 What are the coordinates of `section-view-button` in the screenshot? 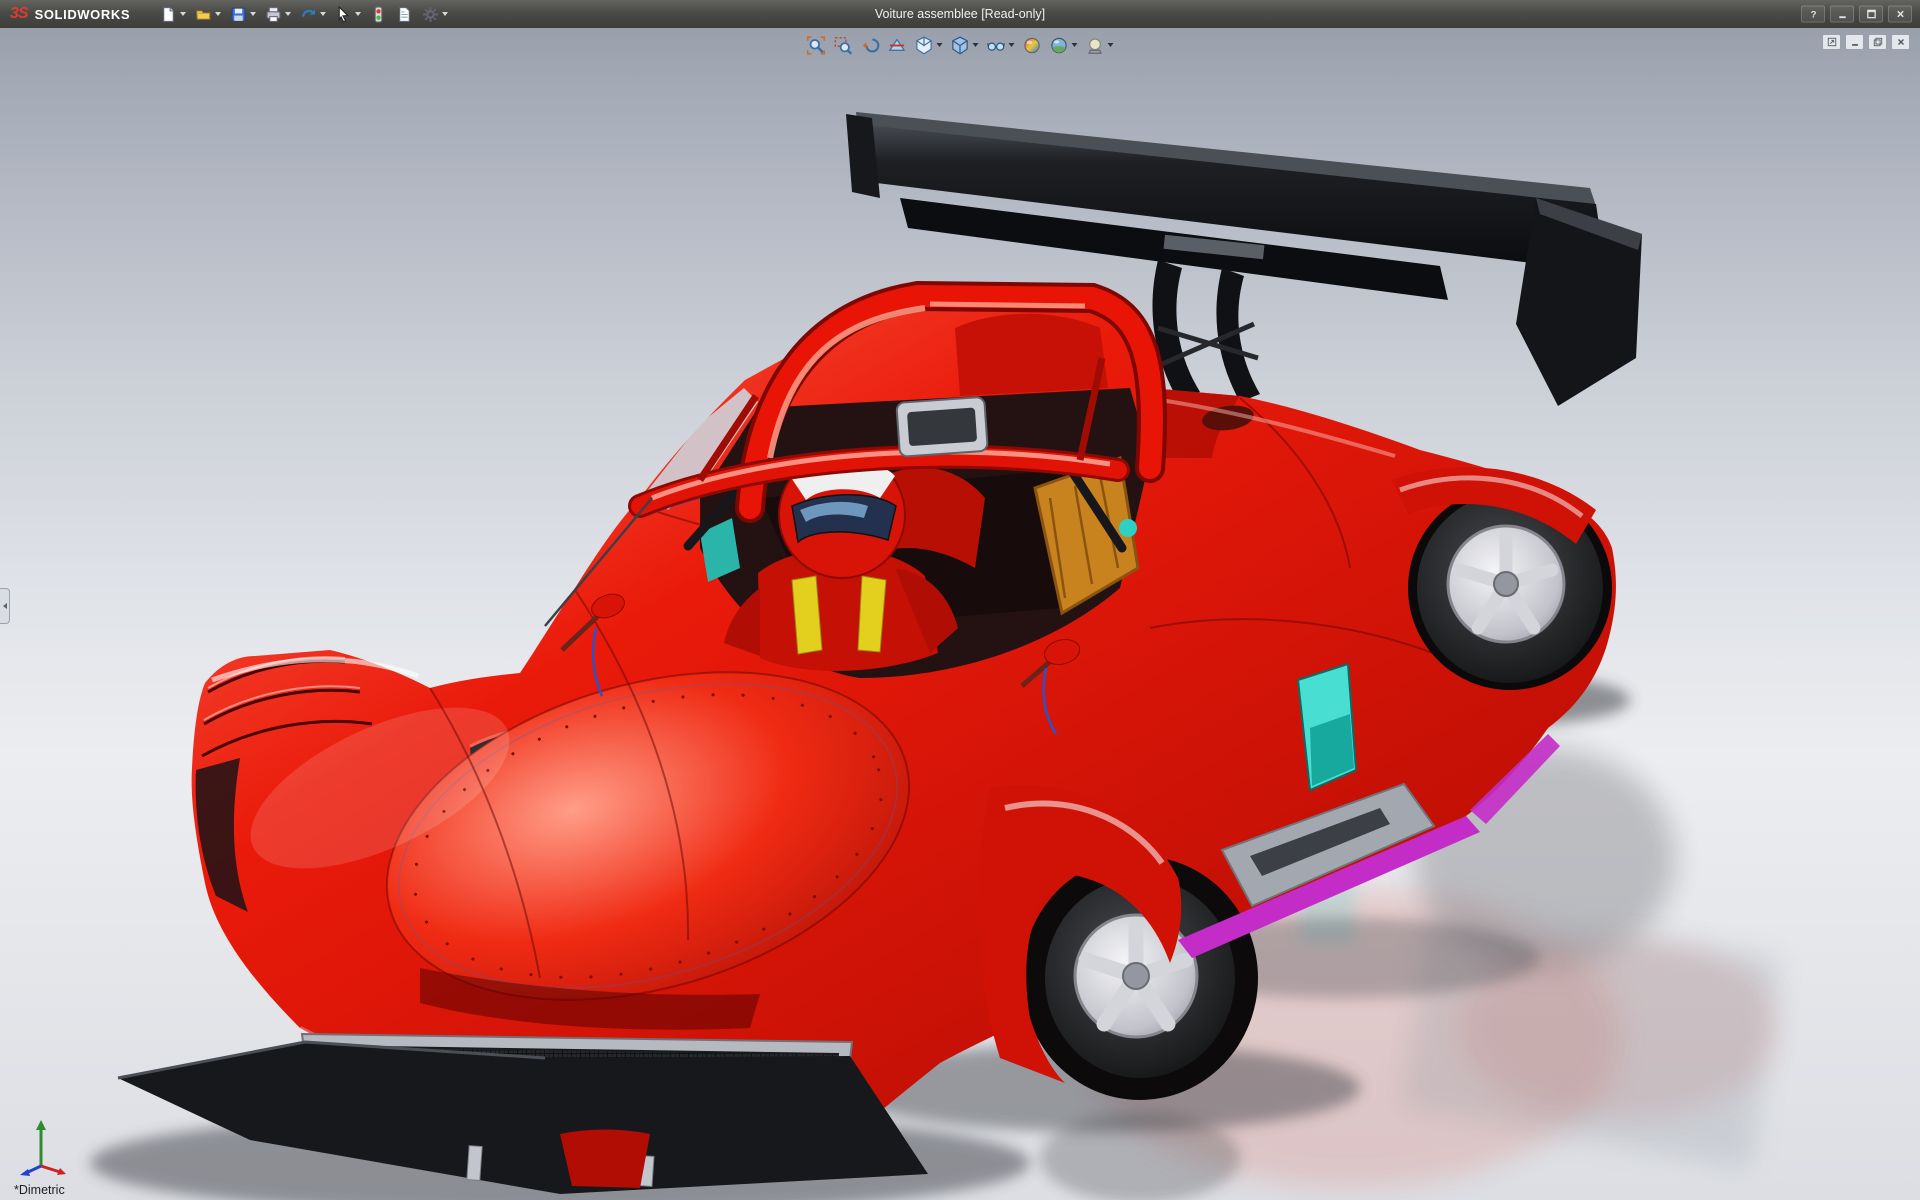 It's located at (897, 45).